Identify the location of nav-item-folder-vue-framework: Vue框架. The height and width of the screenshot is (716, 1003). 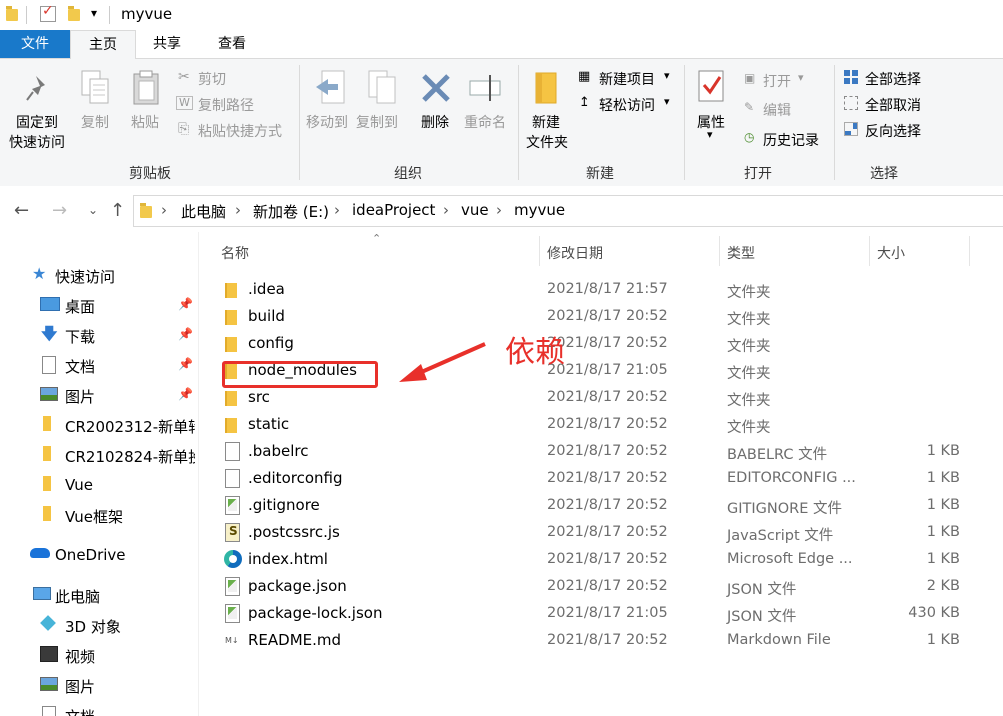
(112, 516).